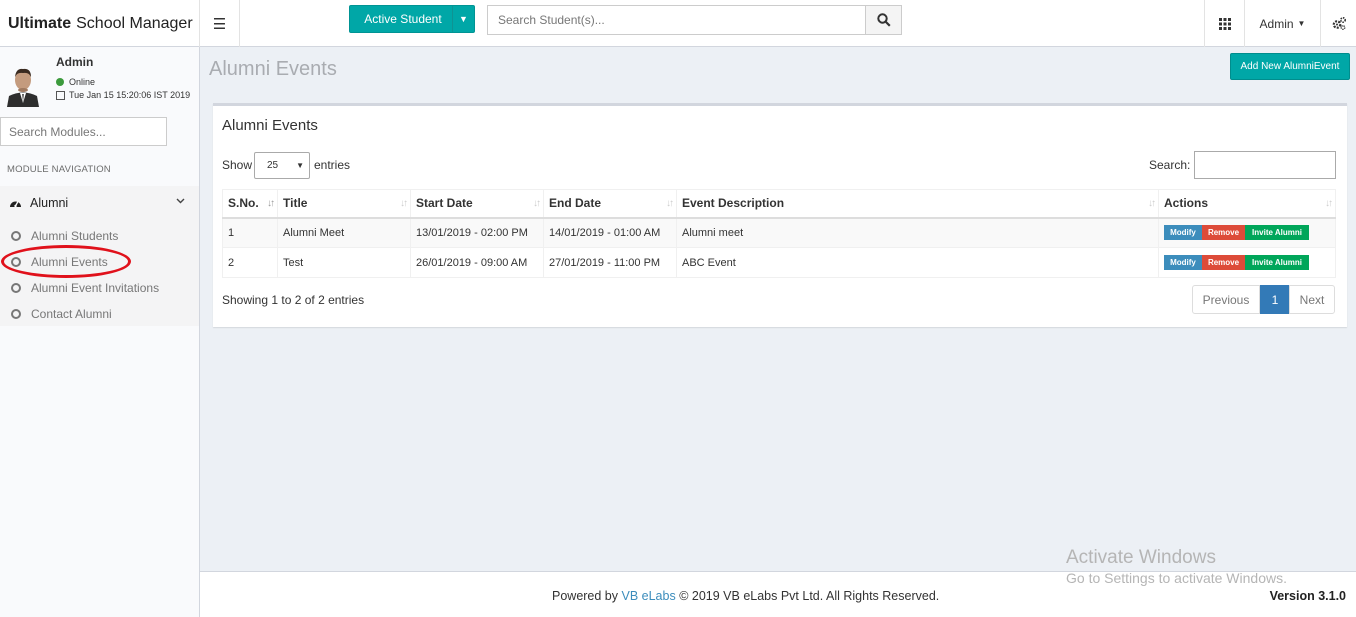  I want to click on settings-button, so click(1338, 23).